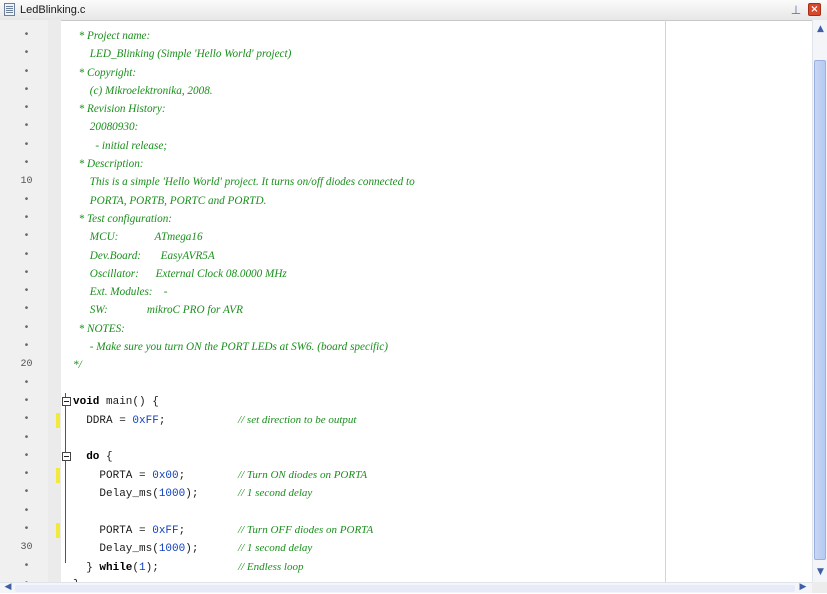 The image size is (827, 594). Describe the element at coordinates (406, 365) in the screenshot. I see `code-line: 20 */` at that location.